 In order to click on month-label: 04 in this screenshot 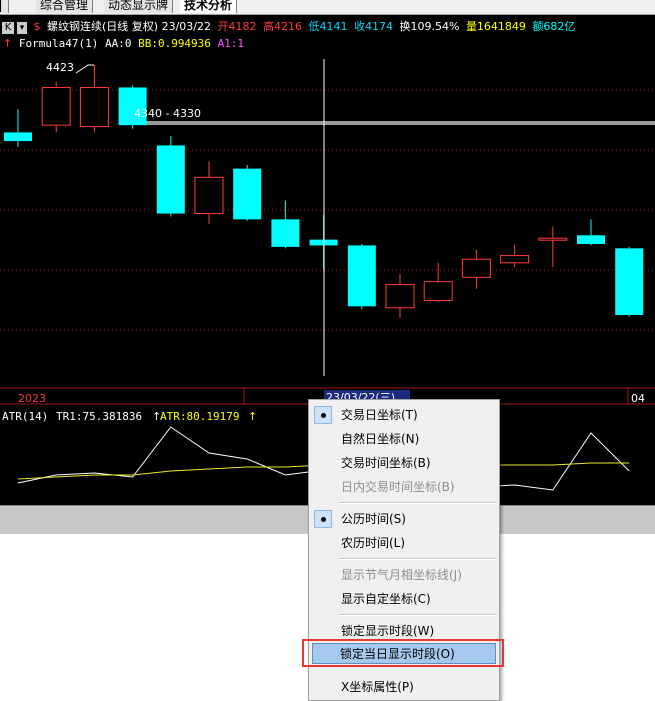, I will do `click(638, 398)`.